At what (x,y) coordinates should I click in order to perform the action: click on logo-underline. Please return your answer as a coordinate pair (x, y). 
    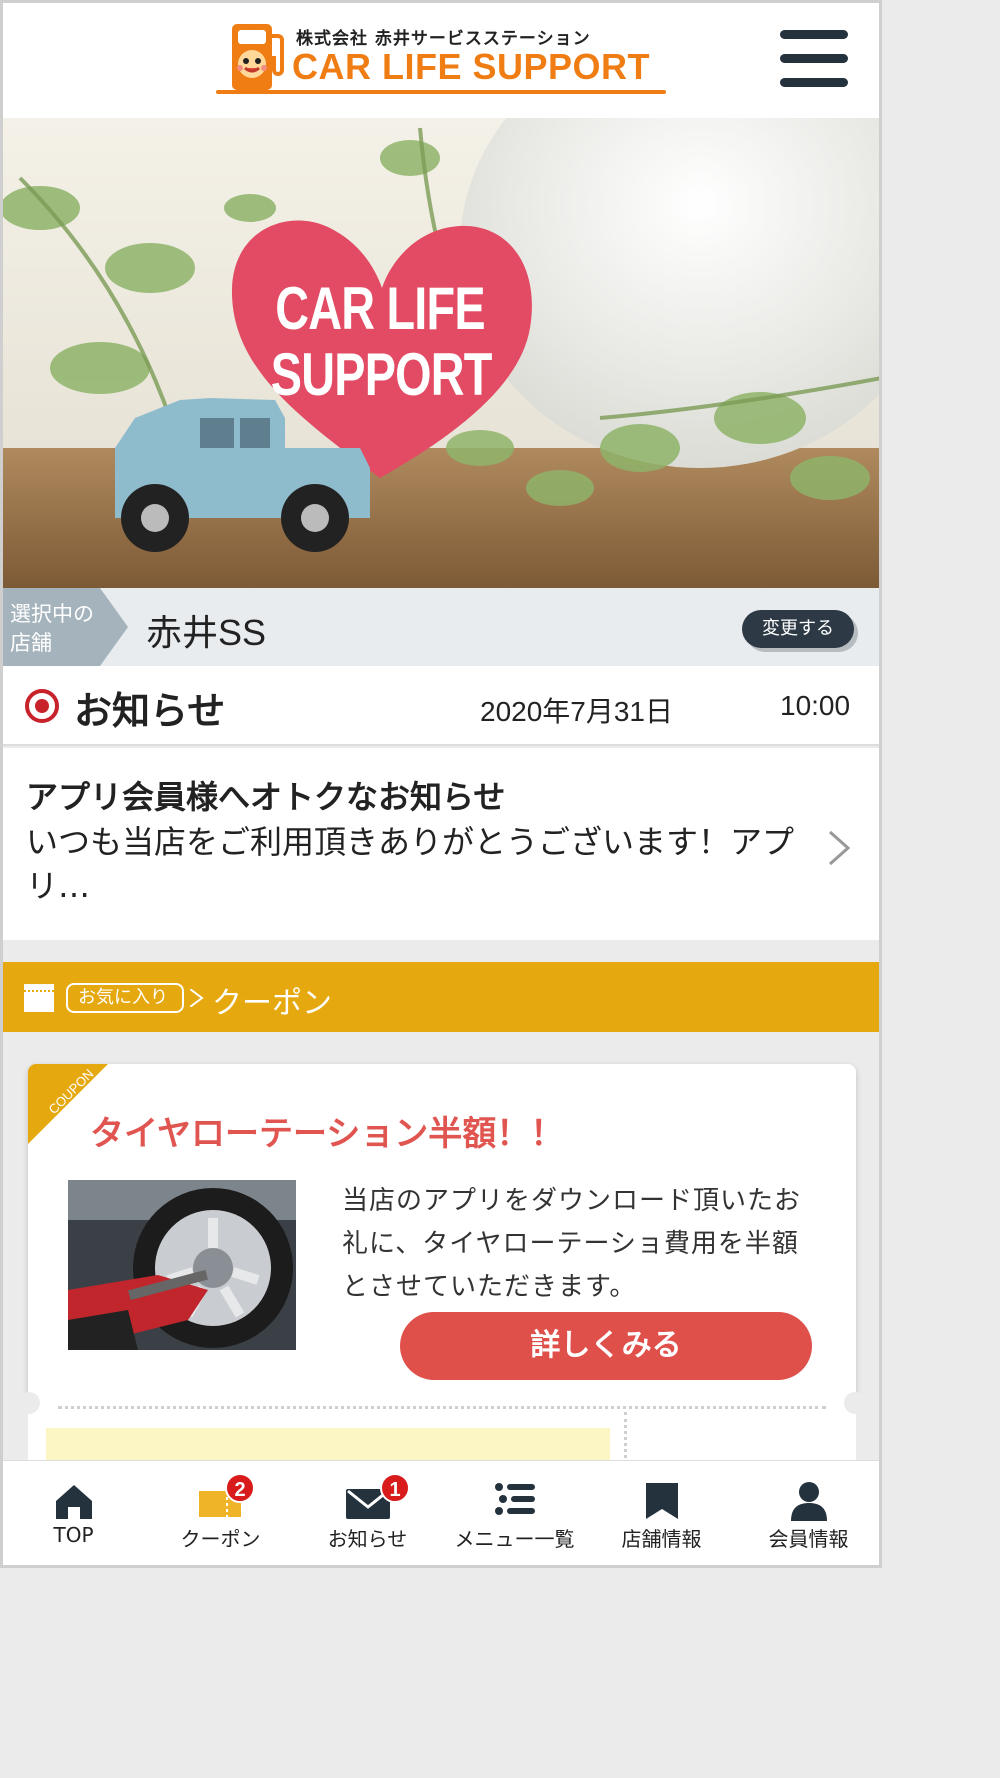
    Looking at the image, I should click on (441, 92).